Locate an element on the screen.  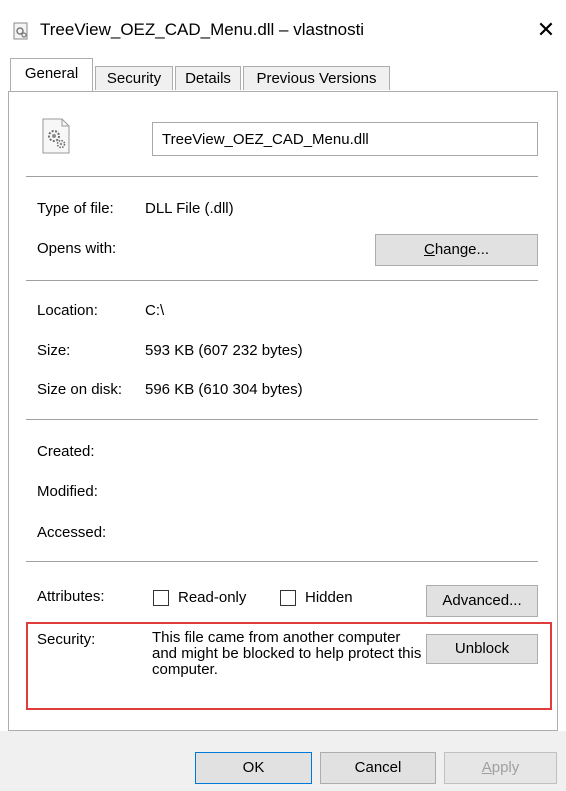
modified-label: Modified: is located at coordinates (67, 491).